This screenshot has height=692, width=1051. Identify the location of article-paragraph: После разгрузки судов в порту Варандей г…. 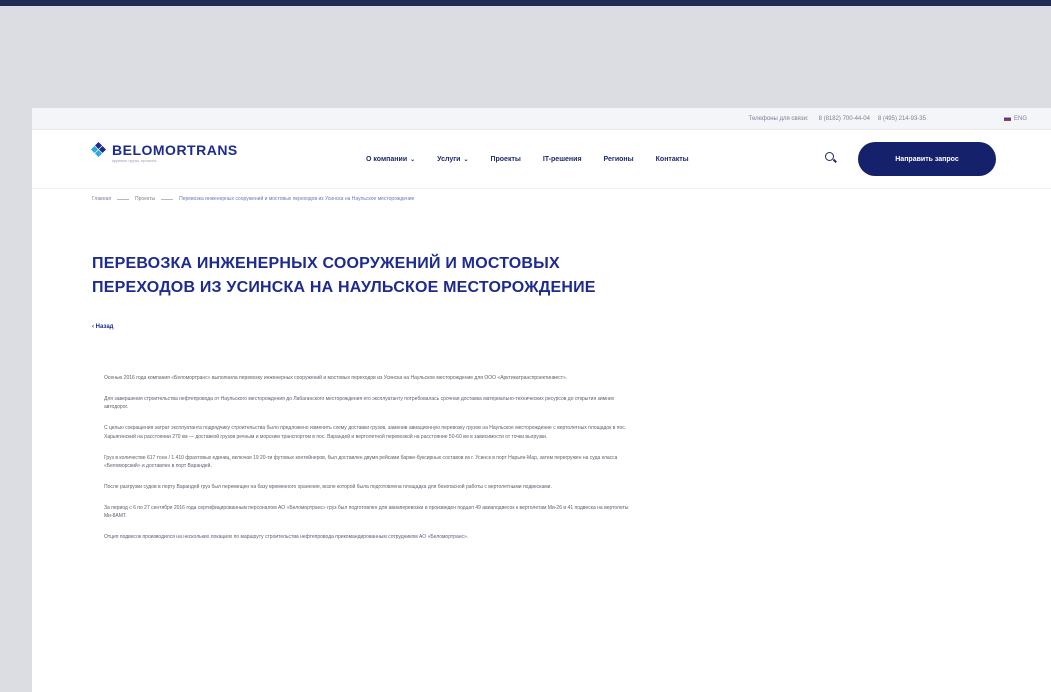
(328, 486).